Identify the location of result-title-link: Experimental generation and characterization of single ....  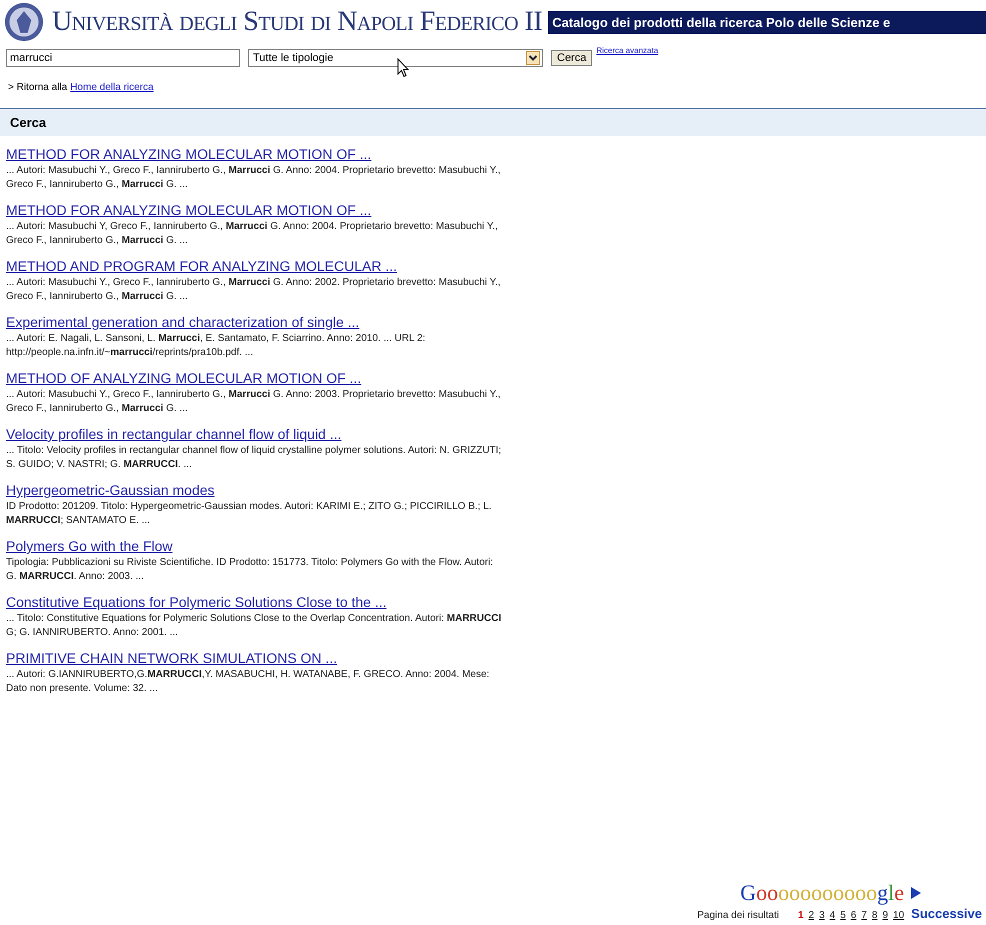
(183, 322).